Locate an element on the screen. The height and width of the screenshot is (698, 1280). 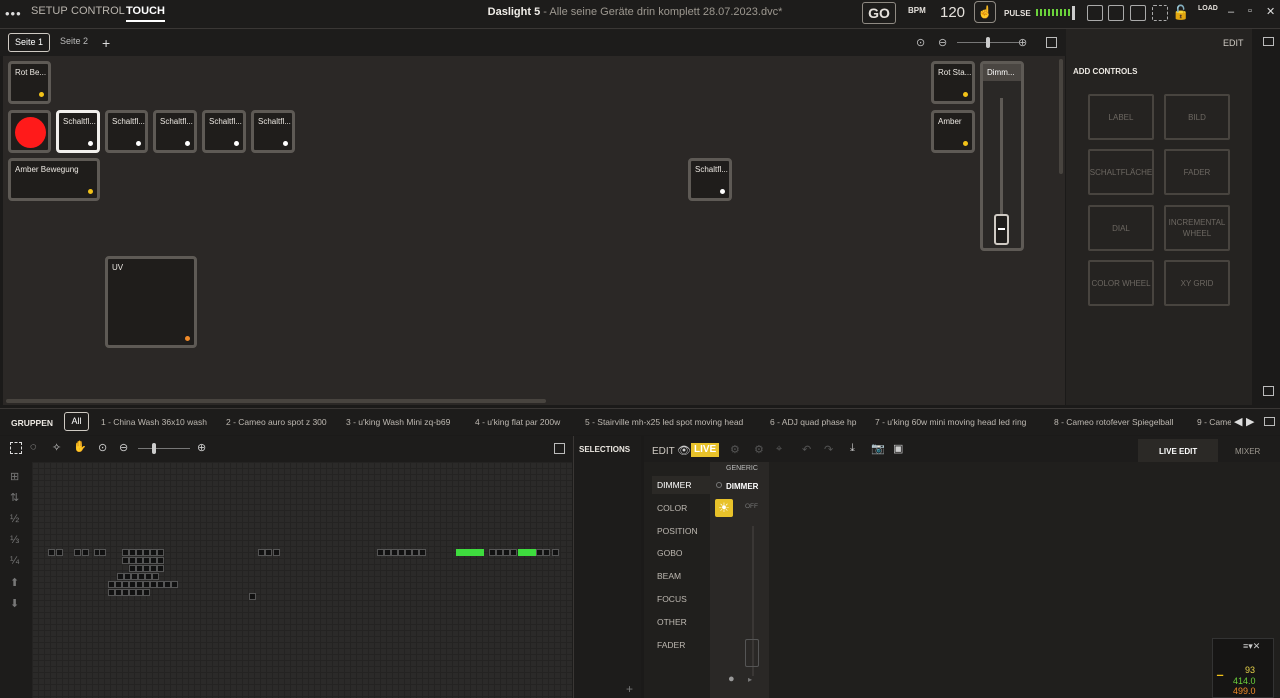
undo-icon: ↶ is located at coordinates (806, 449).